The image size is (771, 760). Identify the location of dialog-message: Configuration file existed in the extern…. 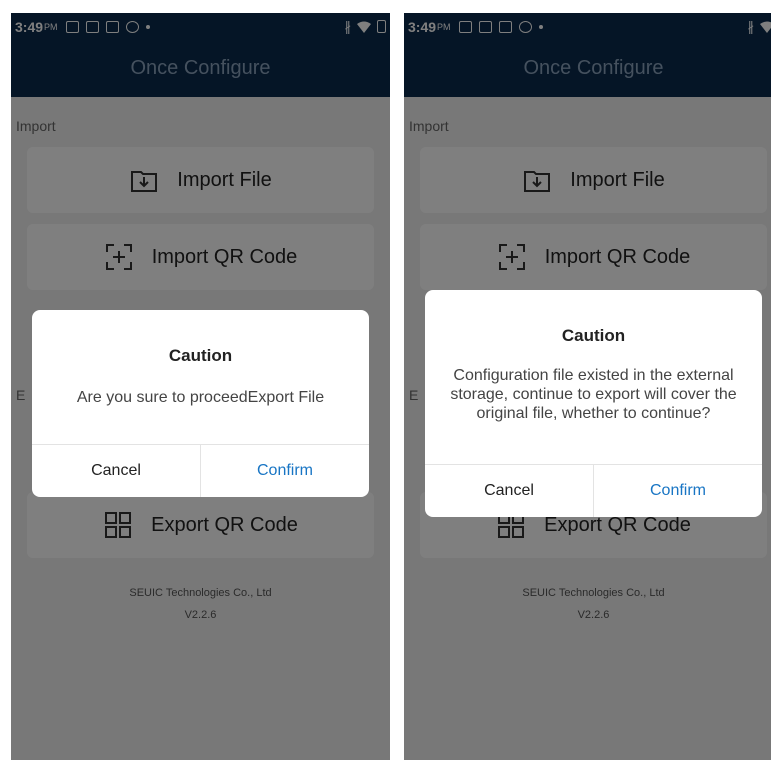
(593, 394).